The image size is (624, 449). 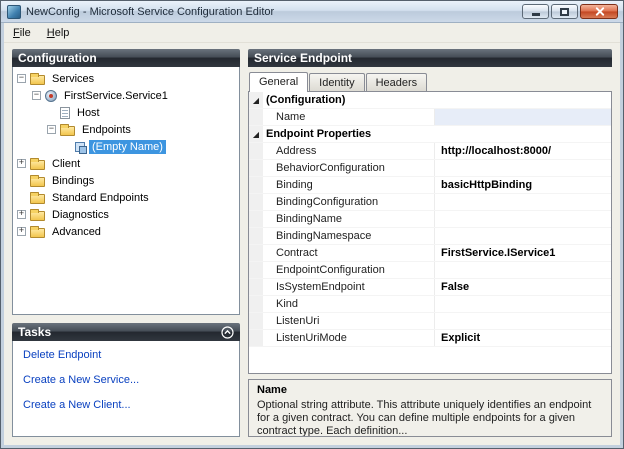 I want to click on property-label: IsSystemEndpoint, so click(x=349, y=287).